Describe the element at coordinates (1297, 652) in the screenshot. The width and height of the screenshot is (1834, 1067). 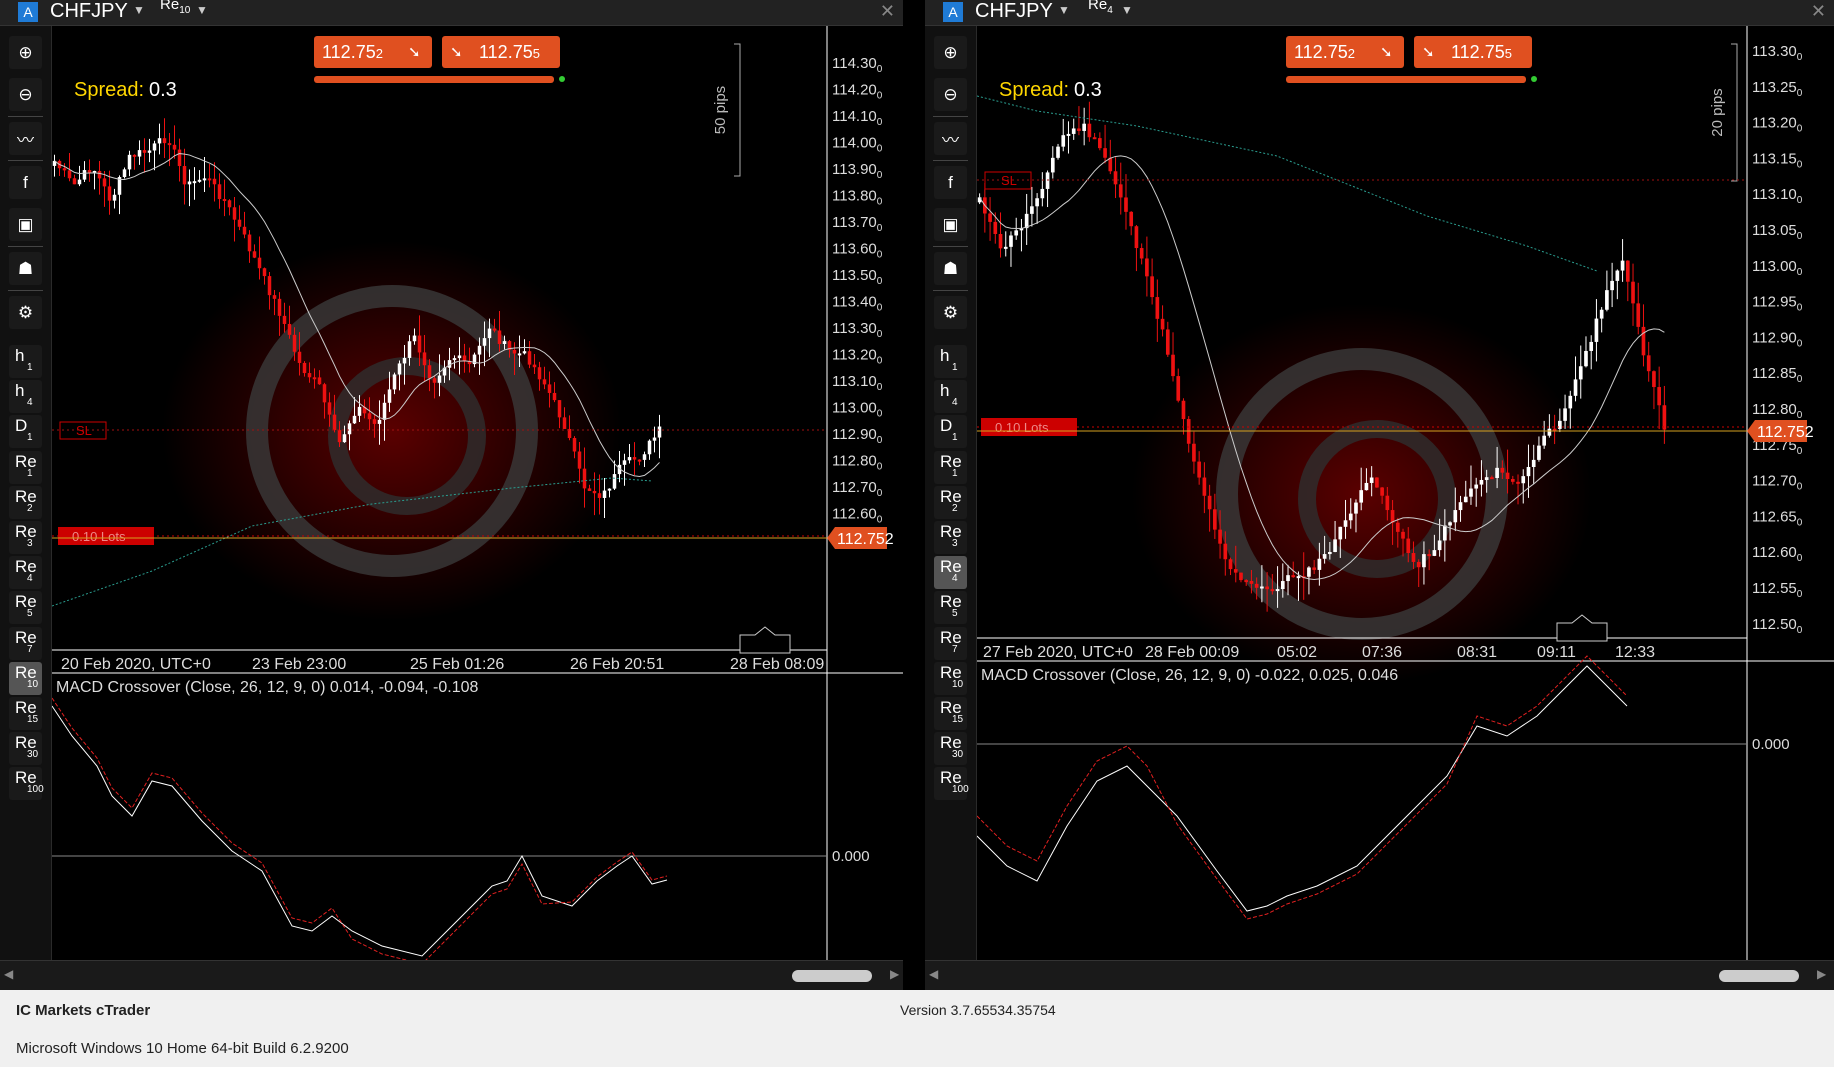
I see `time-axis-label: 05:02` at that location.